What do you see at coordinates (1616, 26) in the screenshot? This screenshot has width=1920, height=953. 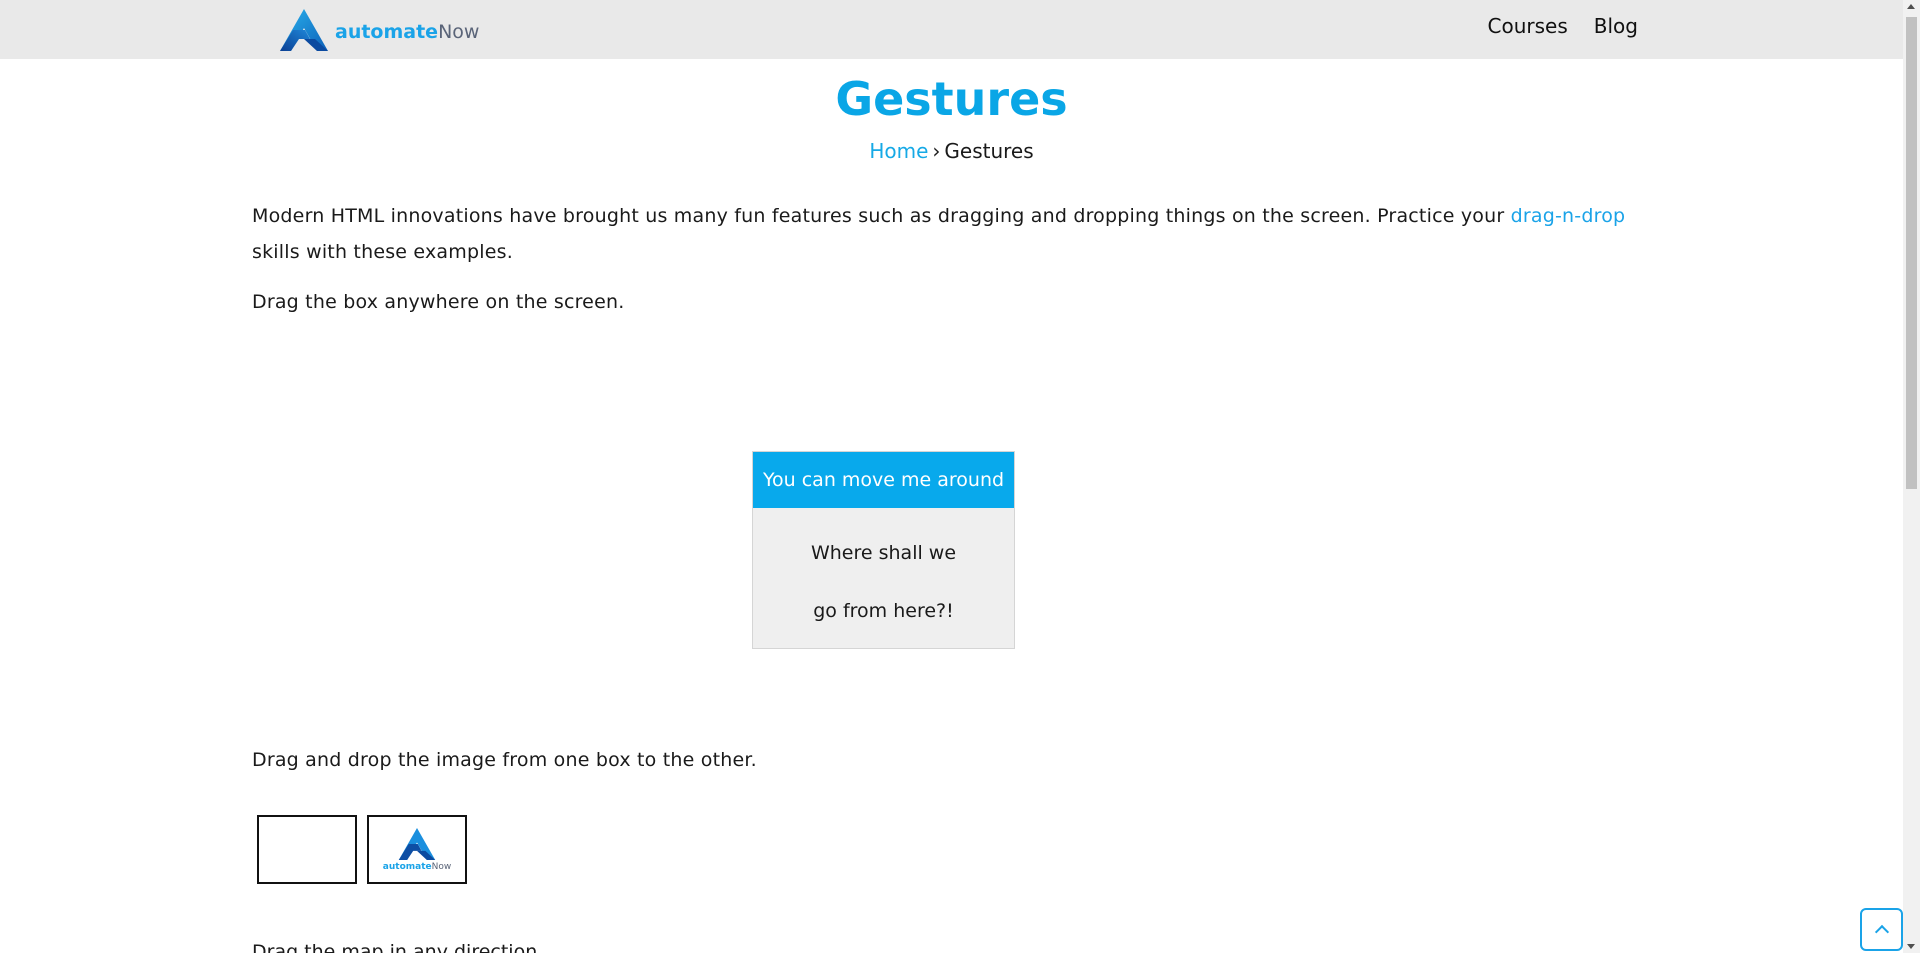 I see `nav-link-blog: Blog` at bounding box center [1616, 26].